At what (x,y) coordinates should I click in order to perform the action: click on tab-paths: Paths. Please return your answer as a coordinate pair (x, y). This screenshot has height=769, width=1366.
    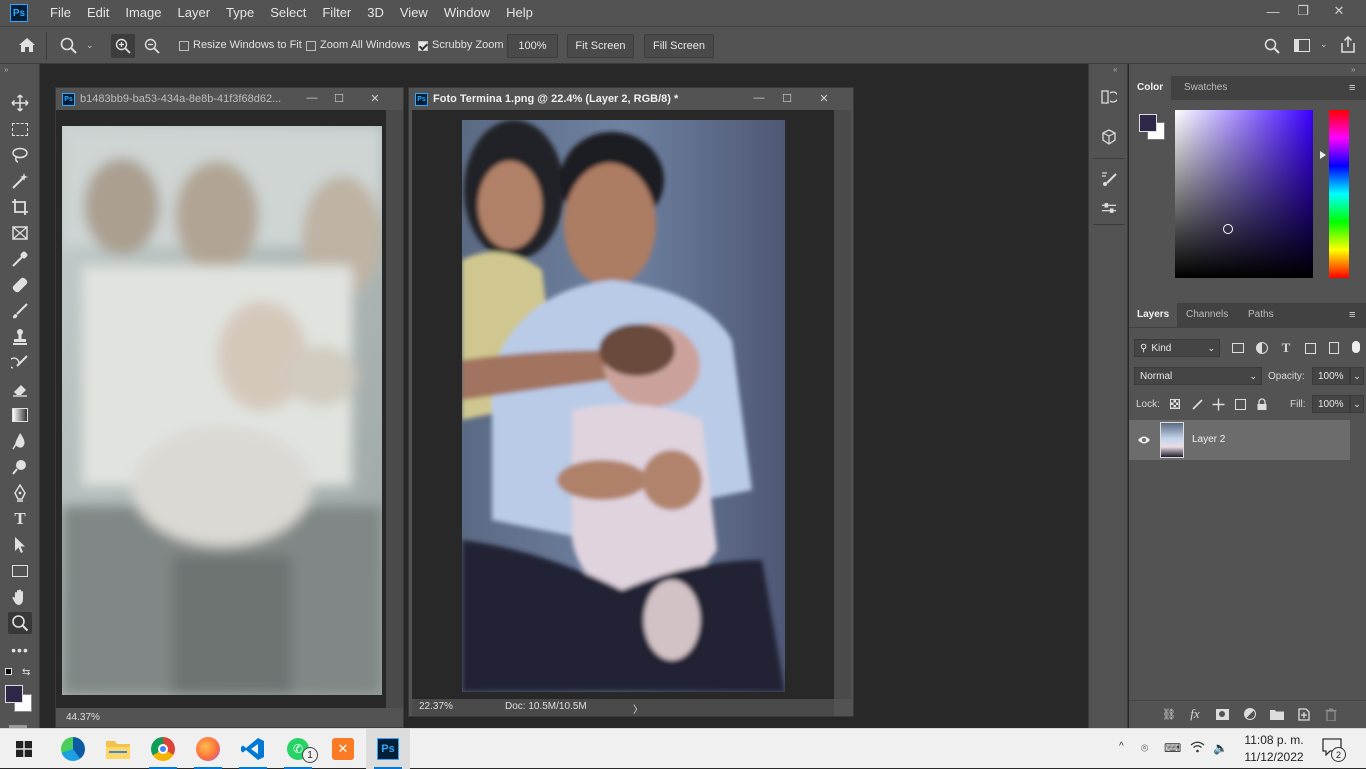
    Looking at the image, I should click on (1261, 315).